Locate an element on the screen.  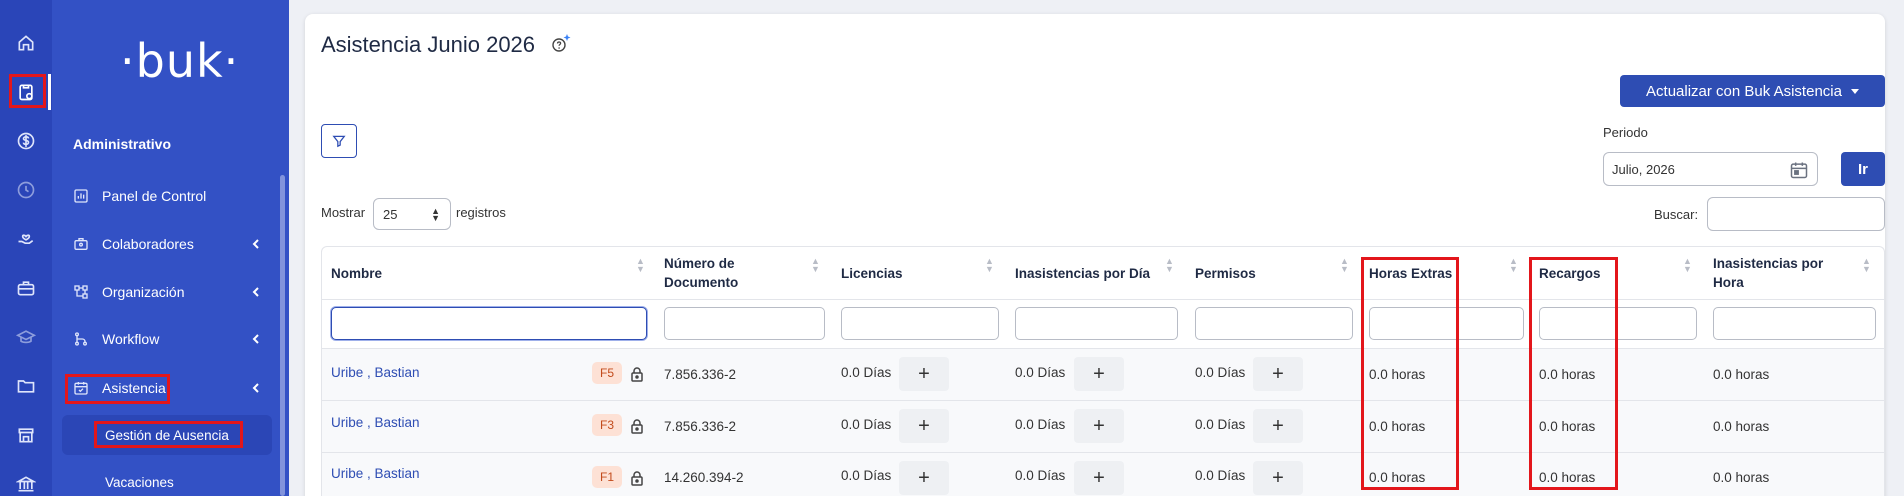
column-header-licencias: Licencias is located at coordinates (906, 273).